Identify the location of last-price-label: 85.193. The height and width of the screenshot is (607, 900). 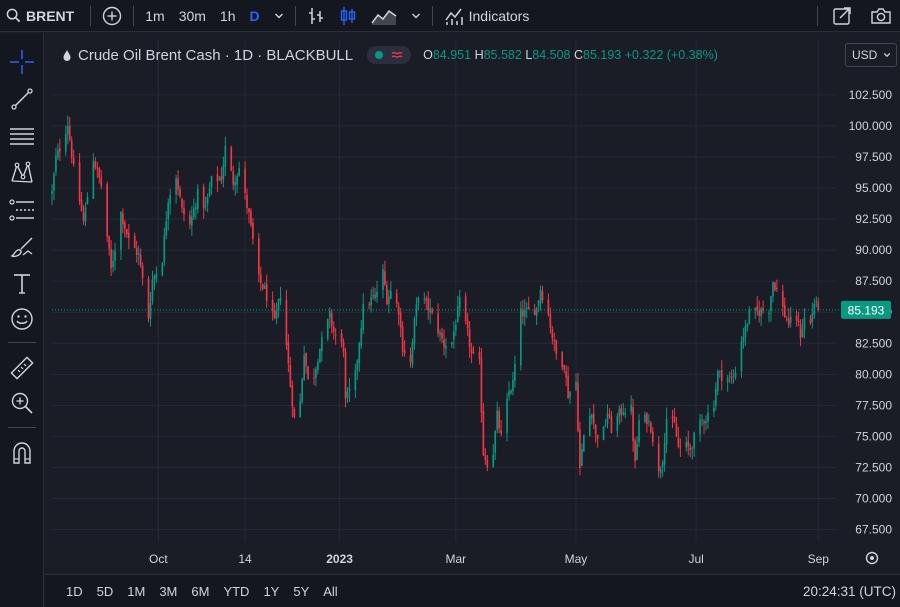
(866, 310).